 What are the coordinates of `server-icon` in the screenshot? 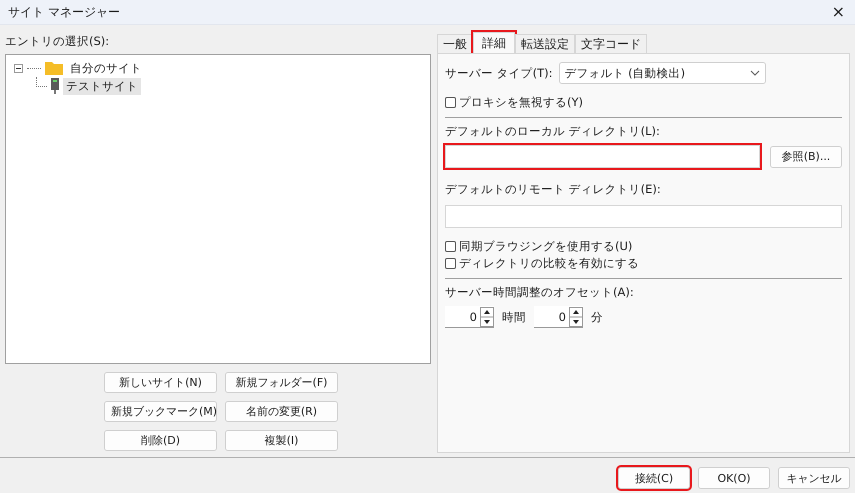 It's located at (55, 86).